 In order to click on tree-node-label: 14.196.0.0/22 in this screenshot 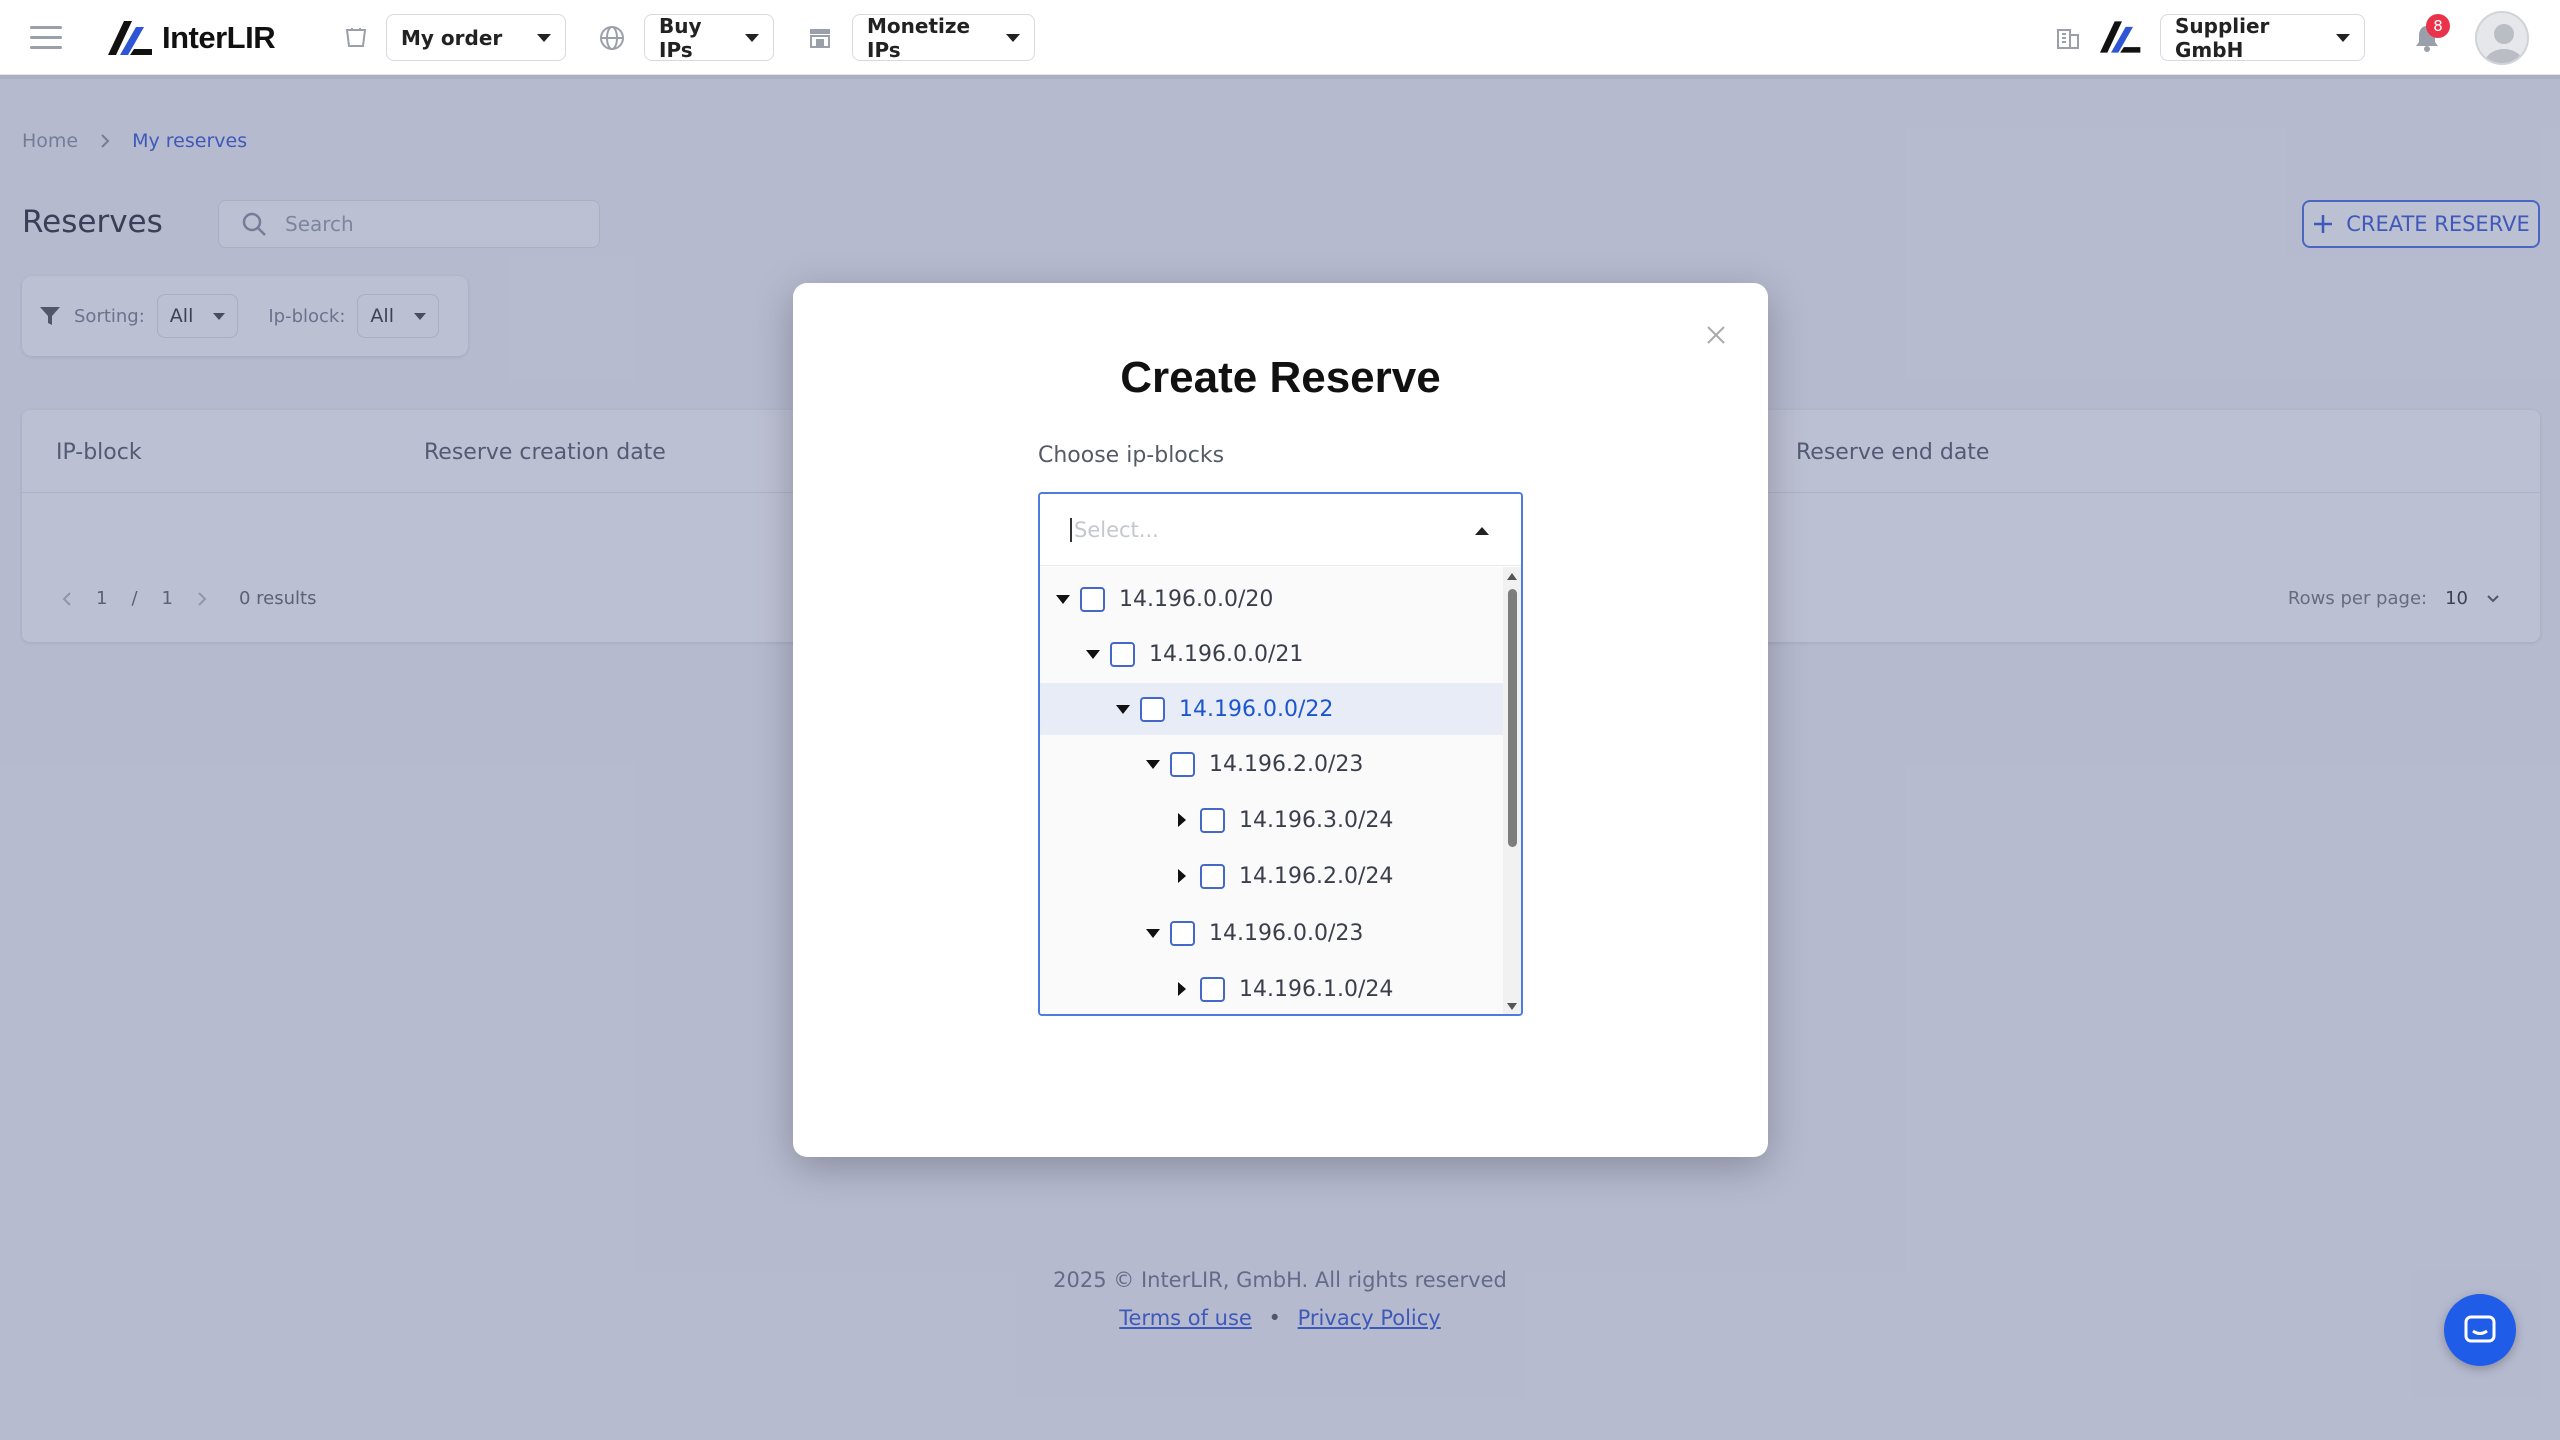, I will do `click(1256, 709)`.